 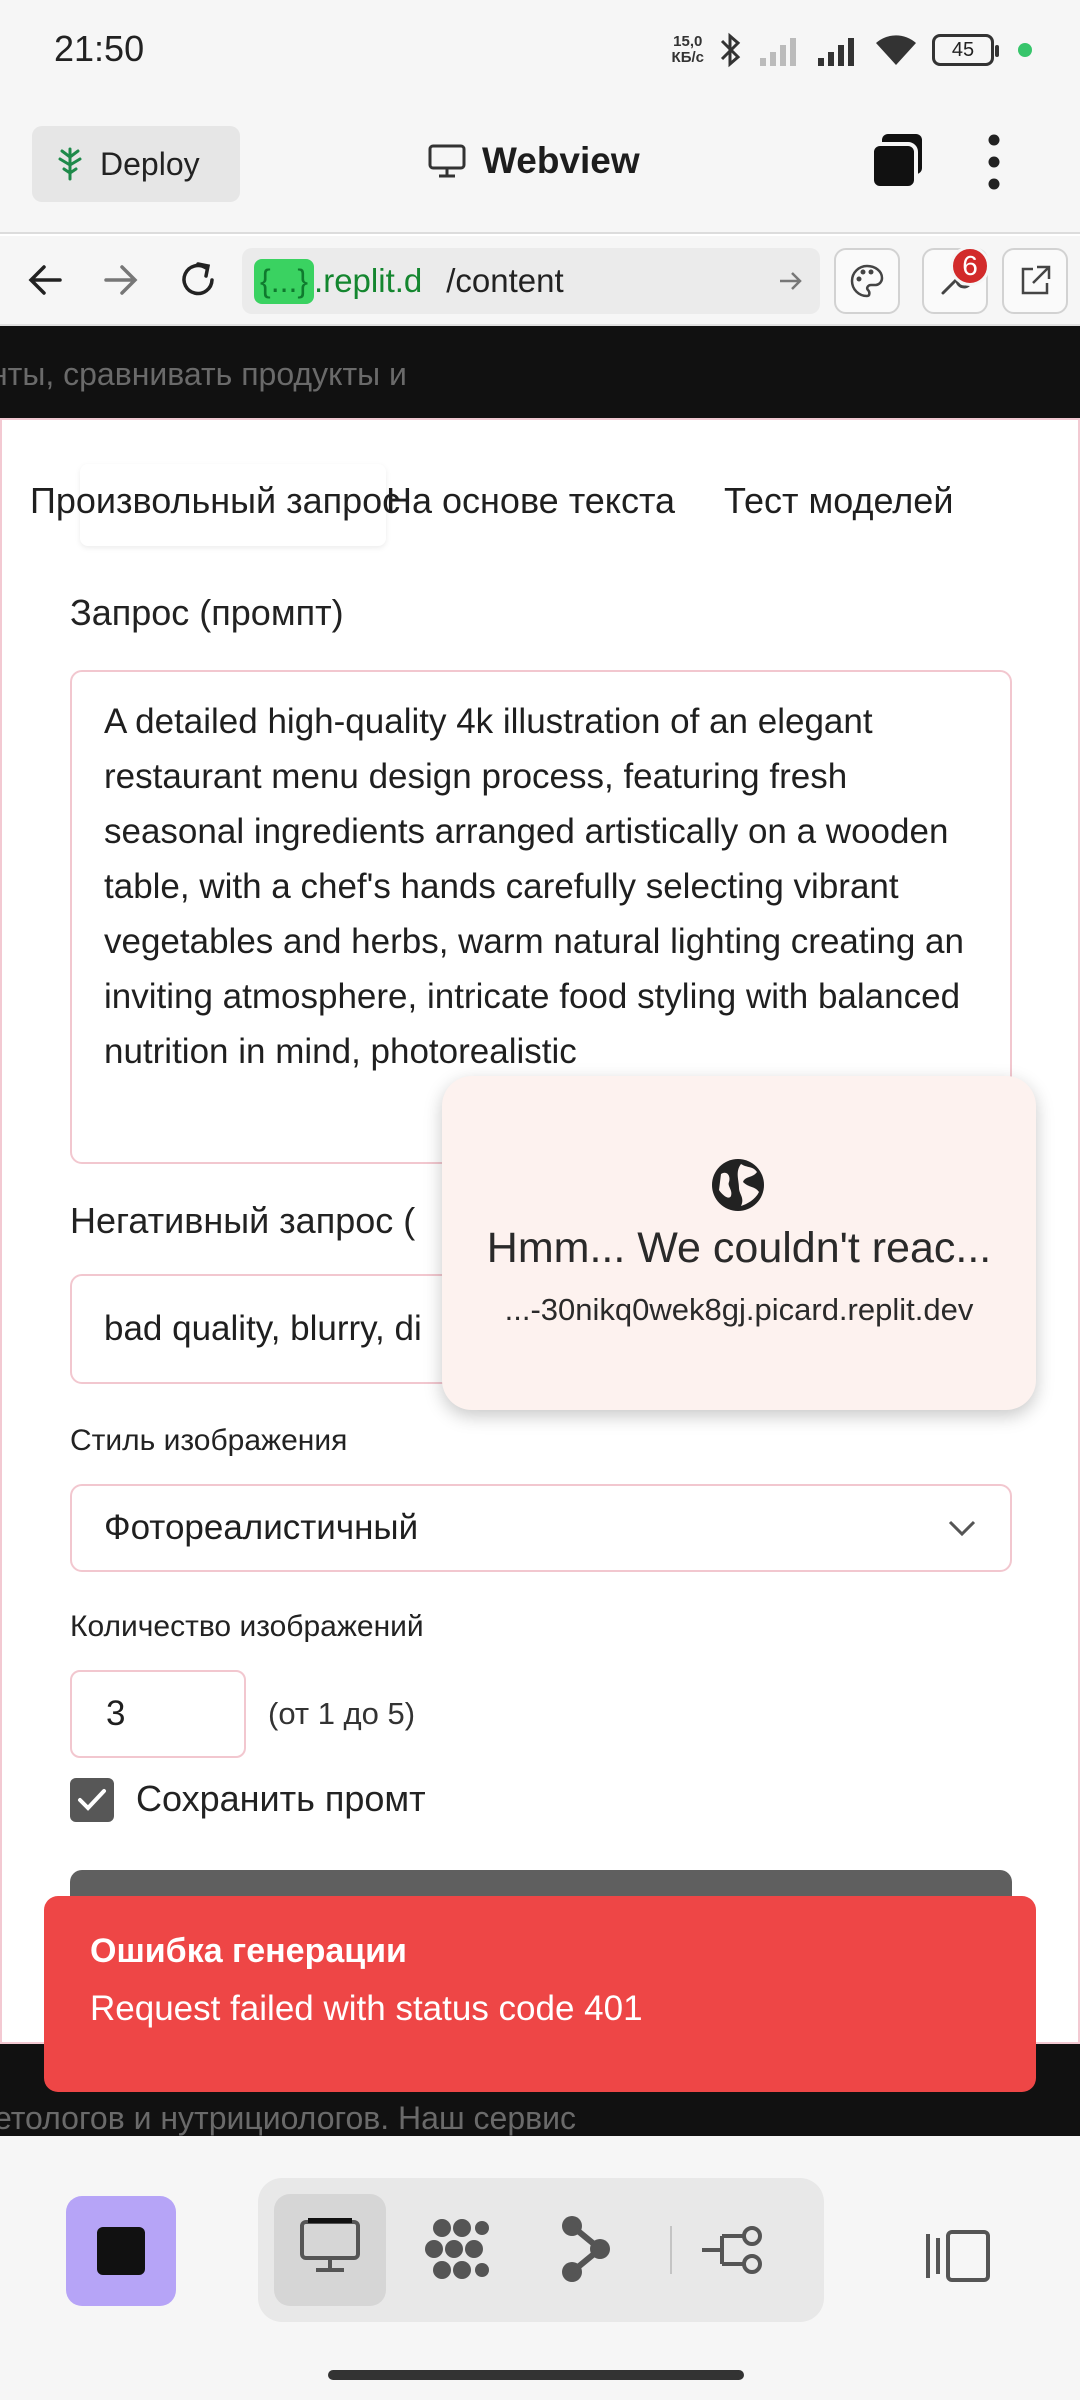 I want to click on bluetooth-icon, so click(x=731, y=50).